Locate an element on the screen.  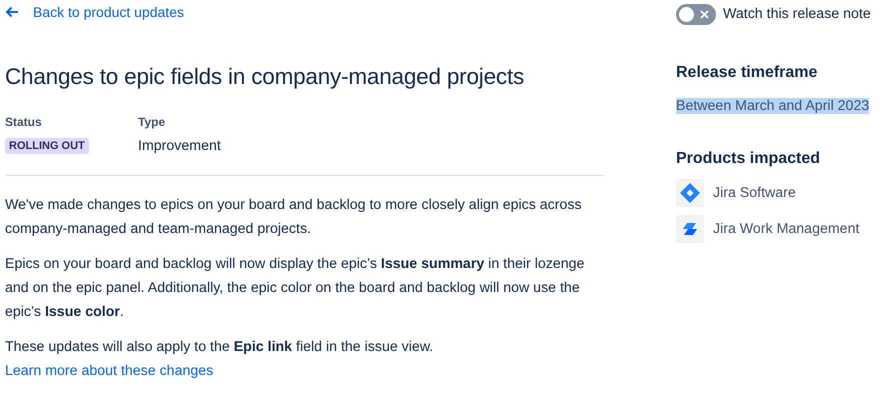
watch-toggle is located at coordinates (696, 15).